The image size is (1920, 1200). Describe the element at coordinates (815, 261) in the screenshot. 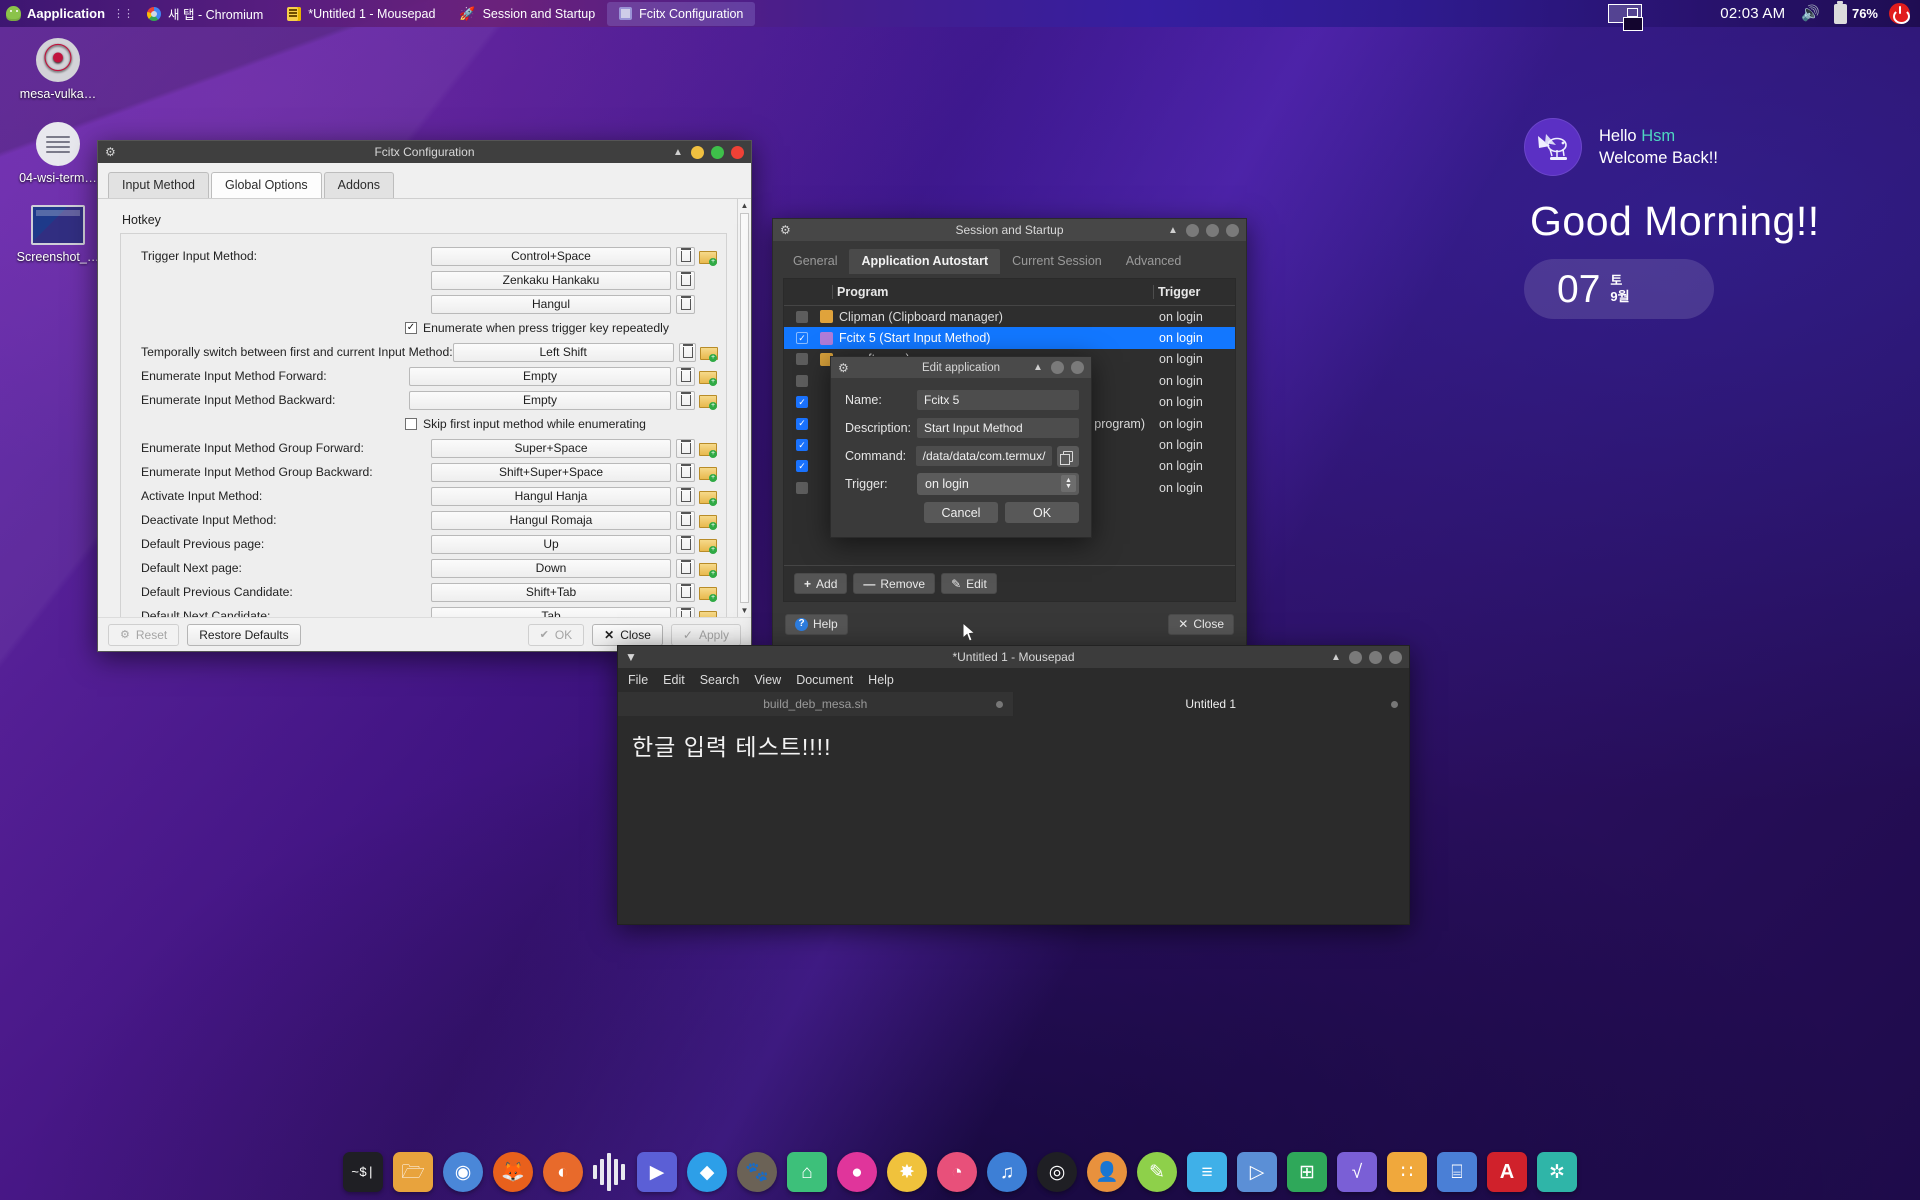

I see `tab-general: General` at that location.